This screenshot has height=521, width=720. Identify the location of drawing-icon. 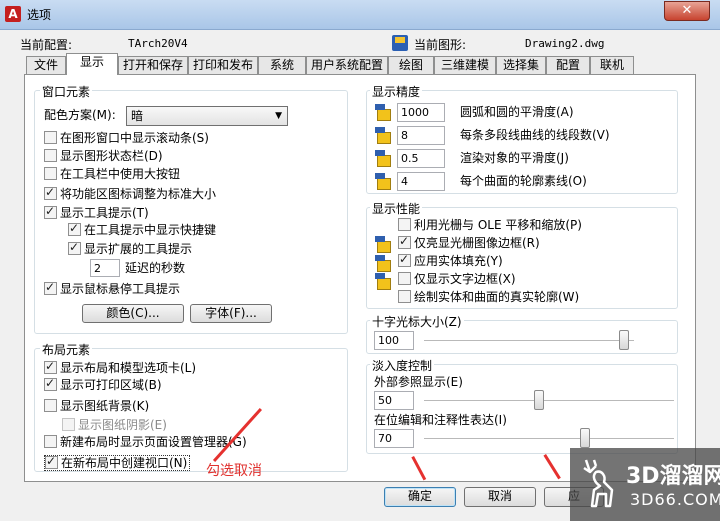
(400, 43).